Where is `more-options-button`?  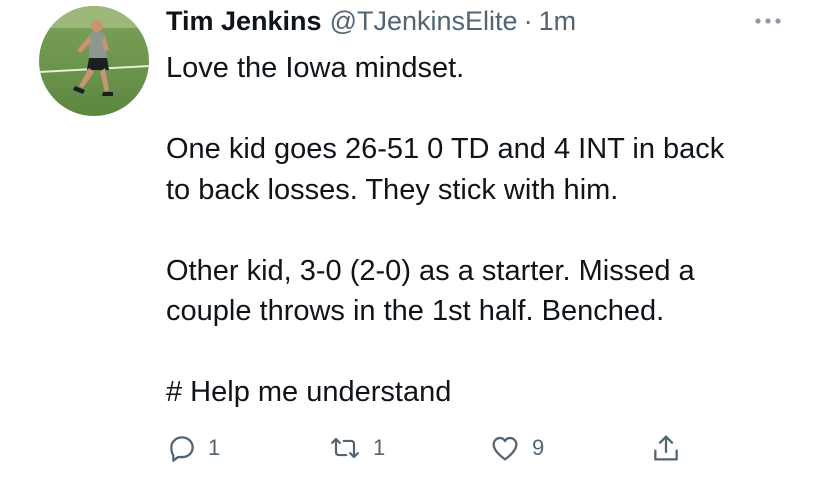 more-options-button is located at coordinates (770, 21).